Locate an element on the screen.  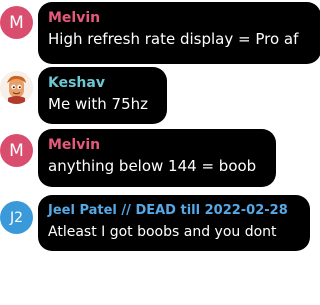
cartoon-avatar-icon is located at coordinates (16, 87).